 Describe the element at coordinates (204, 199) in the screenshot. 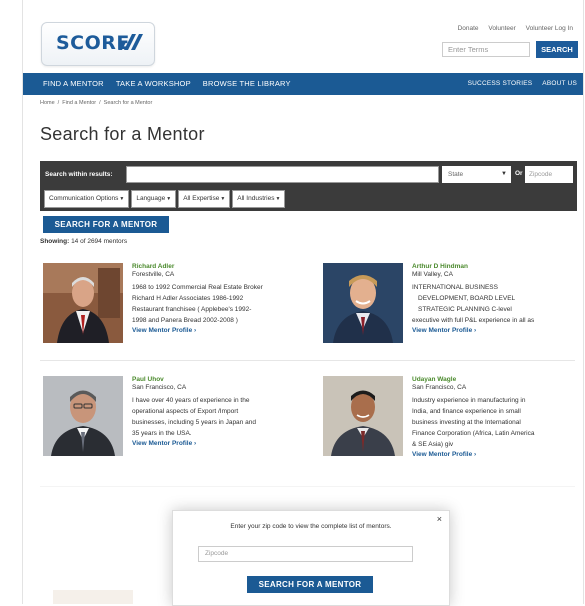

I see `expertise-dropdown: All Expertise▼` at that location.